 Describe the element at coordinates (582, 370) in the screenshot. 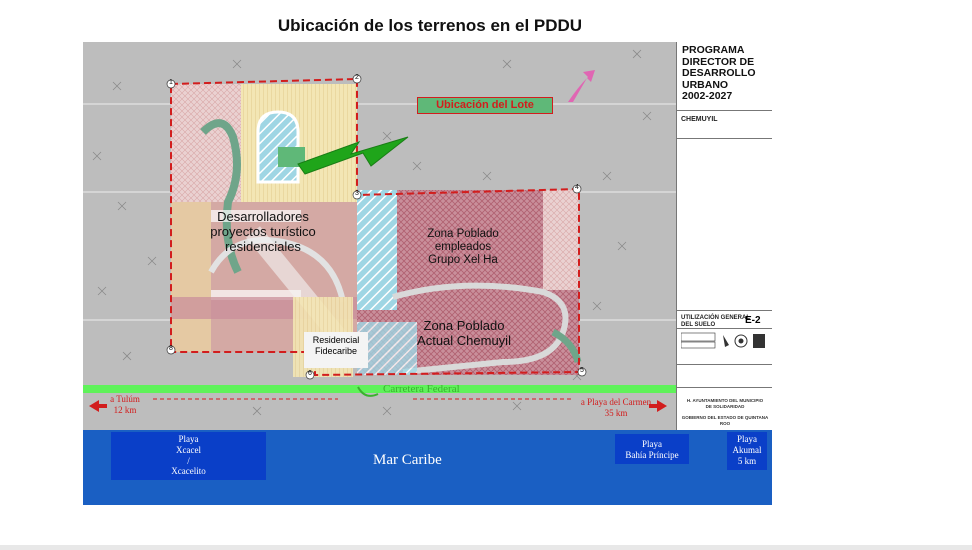

I see `marker-5: 5` at that location.